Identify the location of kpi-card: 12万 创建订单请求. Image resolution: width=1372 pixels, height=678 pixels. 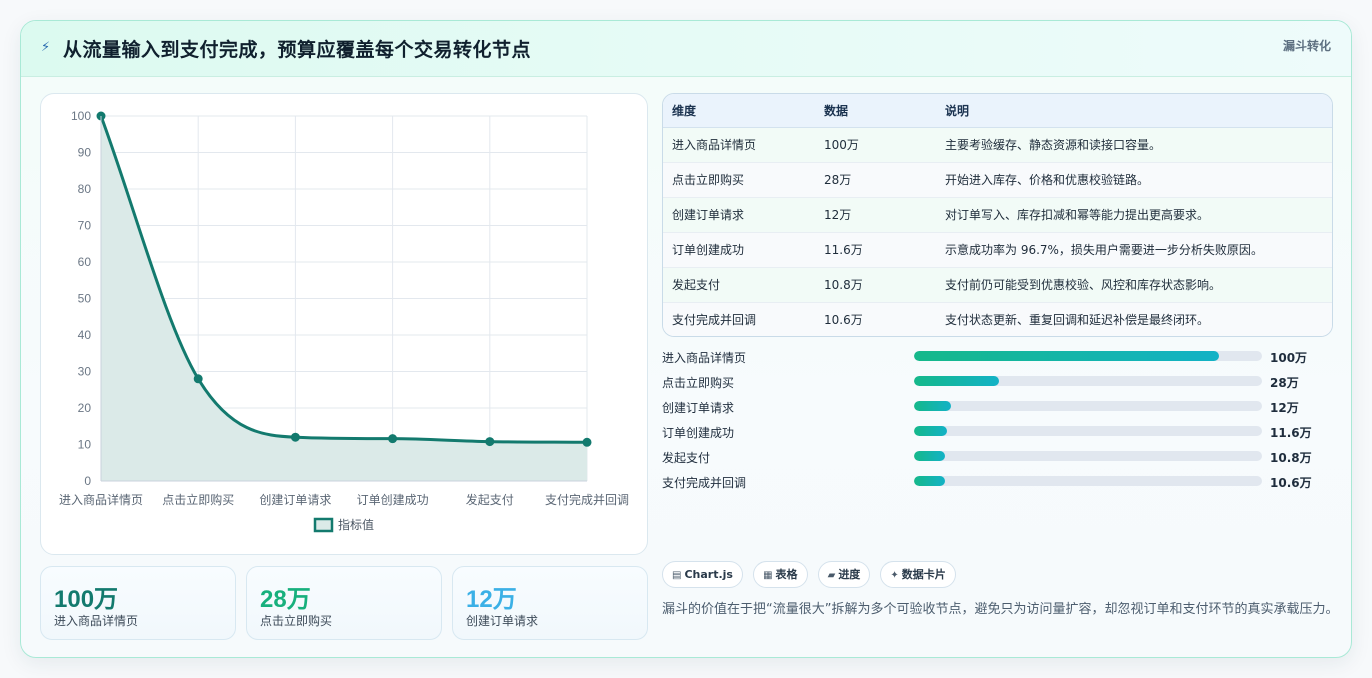
(550, 603).